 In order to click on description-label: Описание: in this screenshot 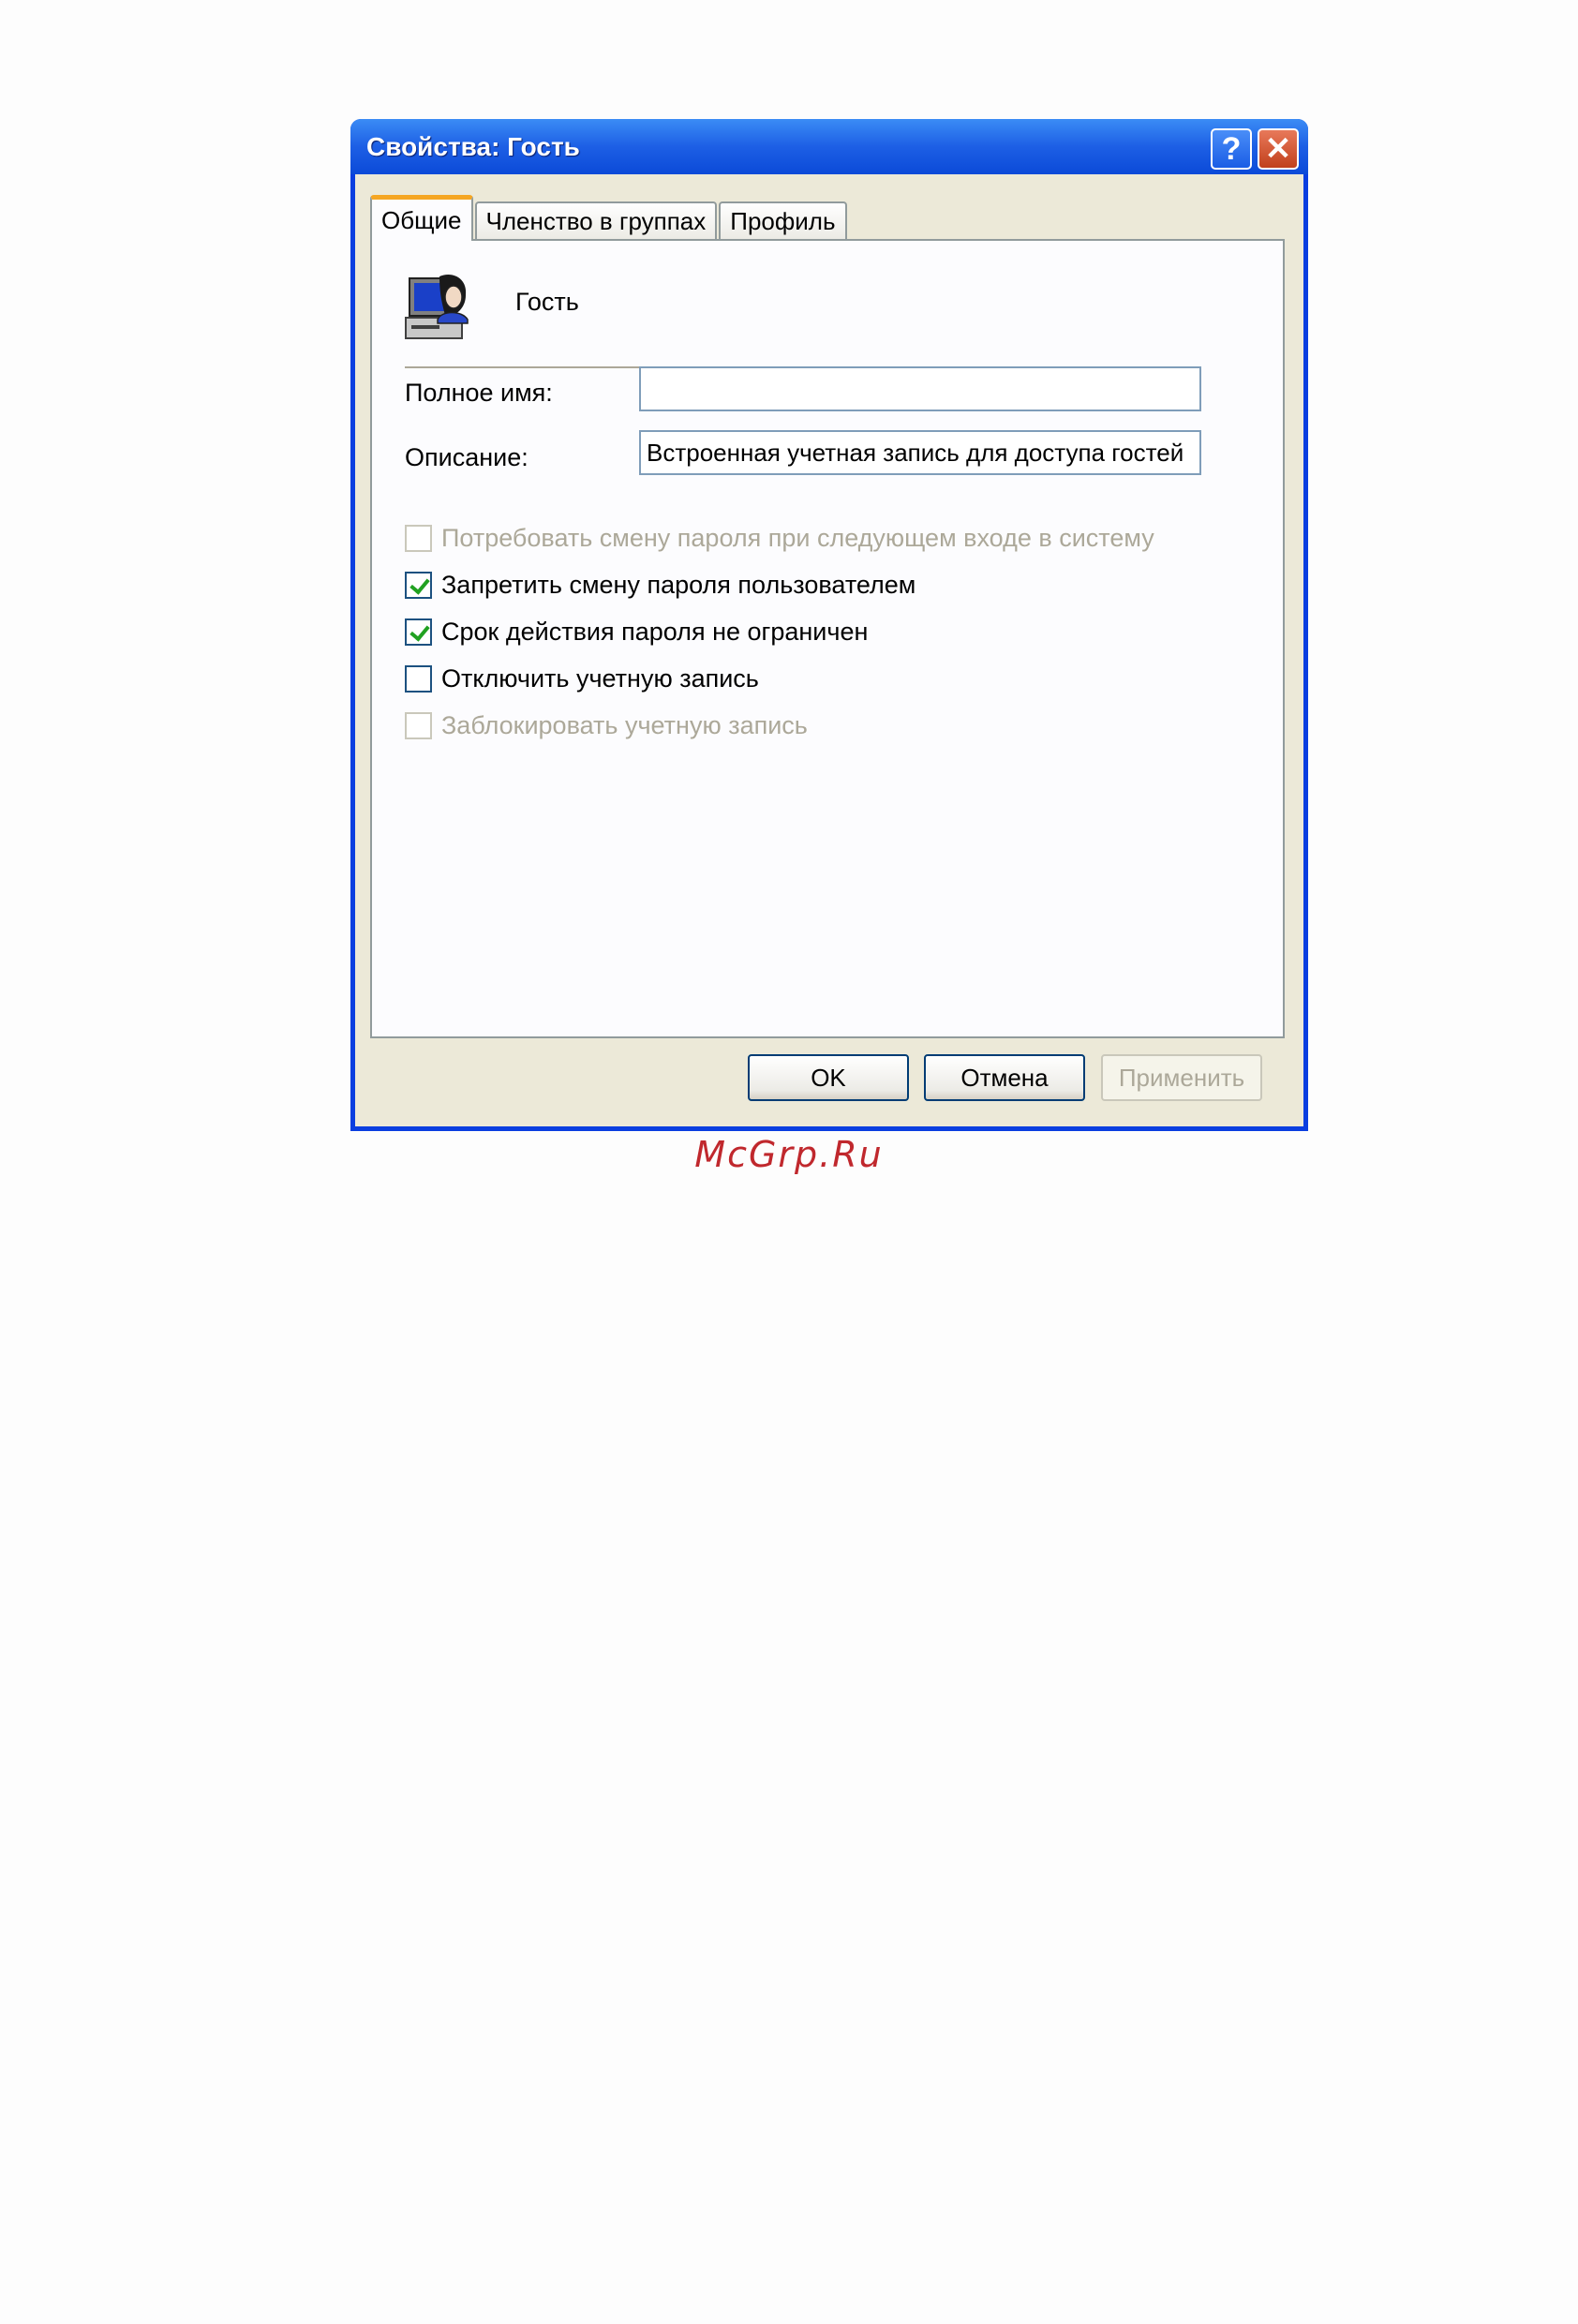, I will do `click(466, 457)`.